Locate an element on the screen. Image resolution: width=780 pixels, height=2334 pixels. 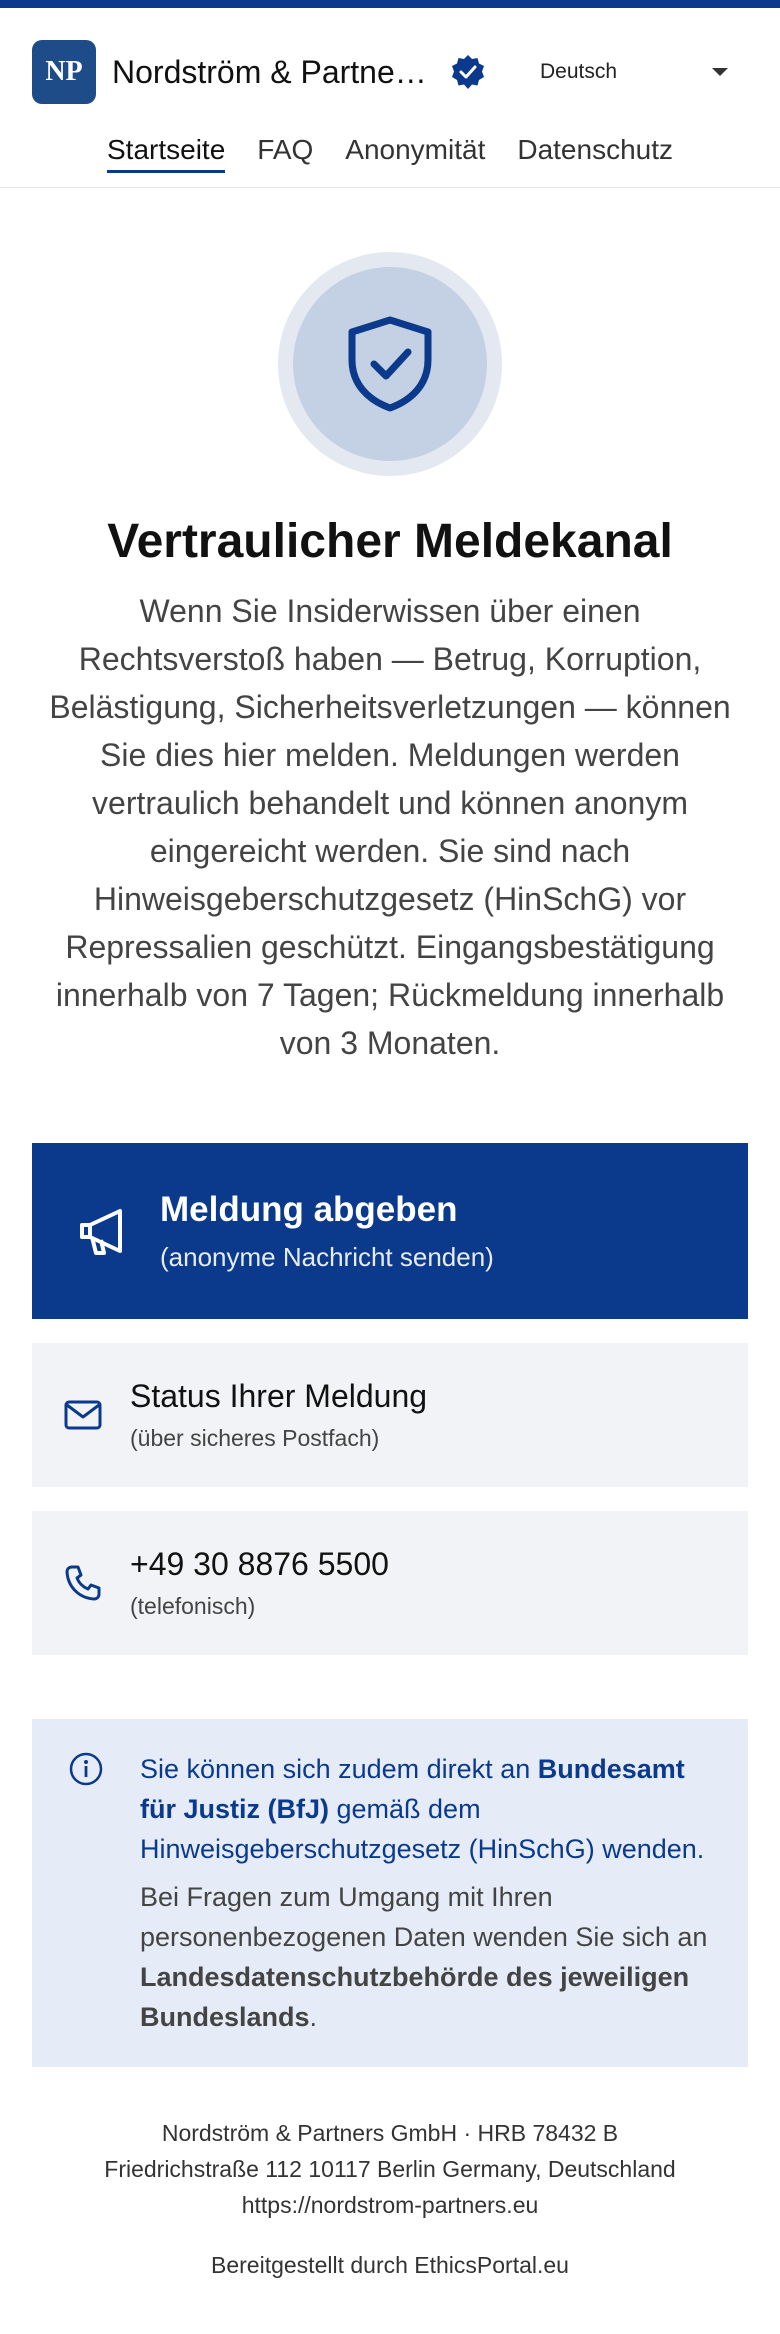
shield-badge-inner is located at coordinates (390, 364).